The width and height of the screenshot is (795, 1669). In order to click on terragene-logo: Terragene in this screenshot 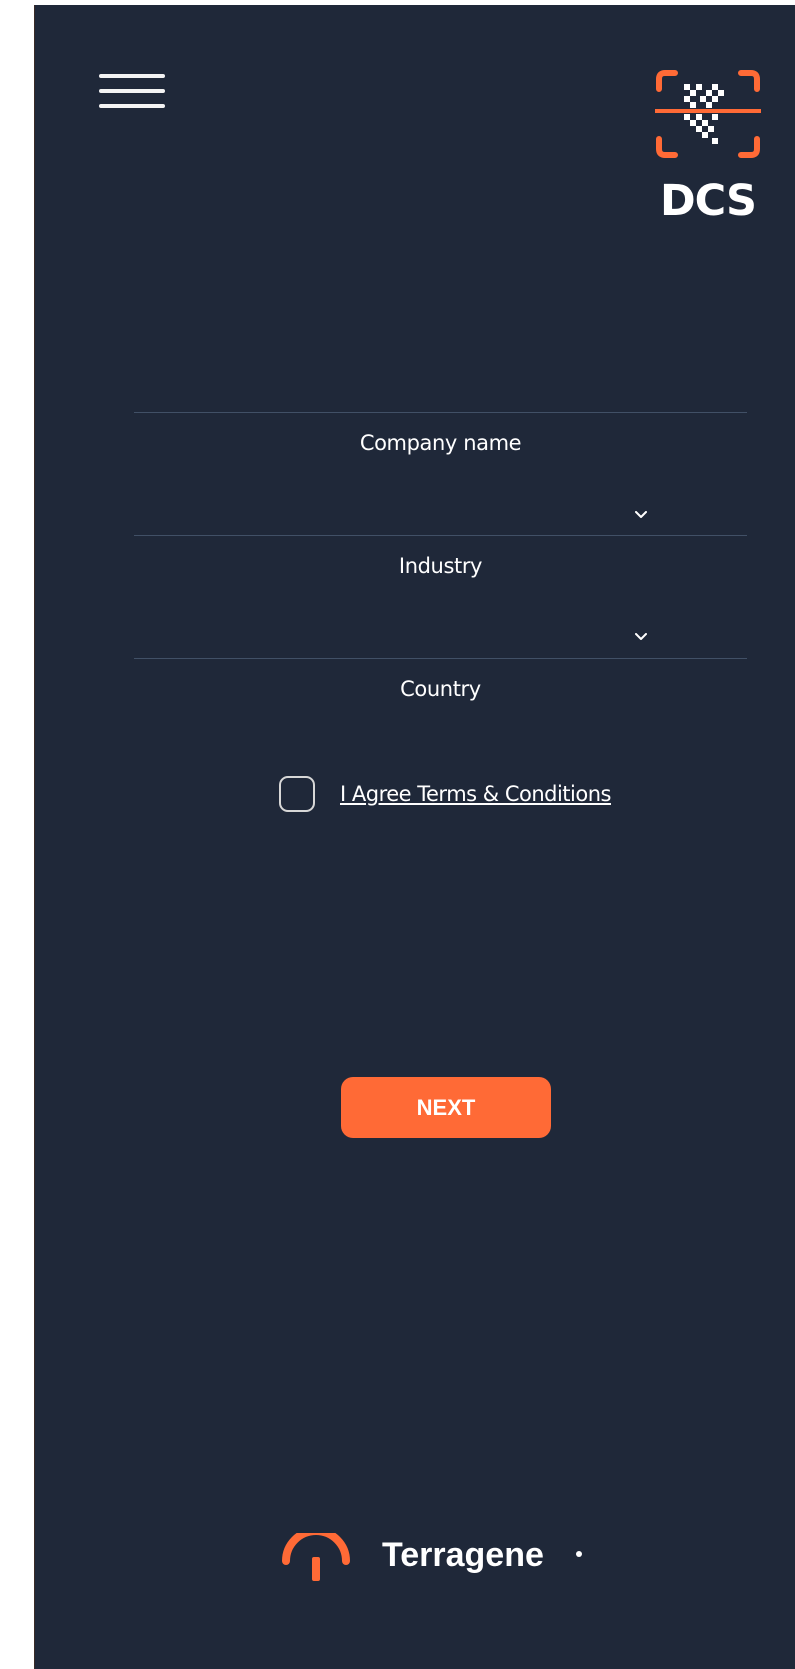, I will do `click(431, 1557)`.